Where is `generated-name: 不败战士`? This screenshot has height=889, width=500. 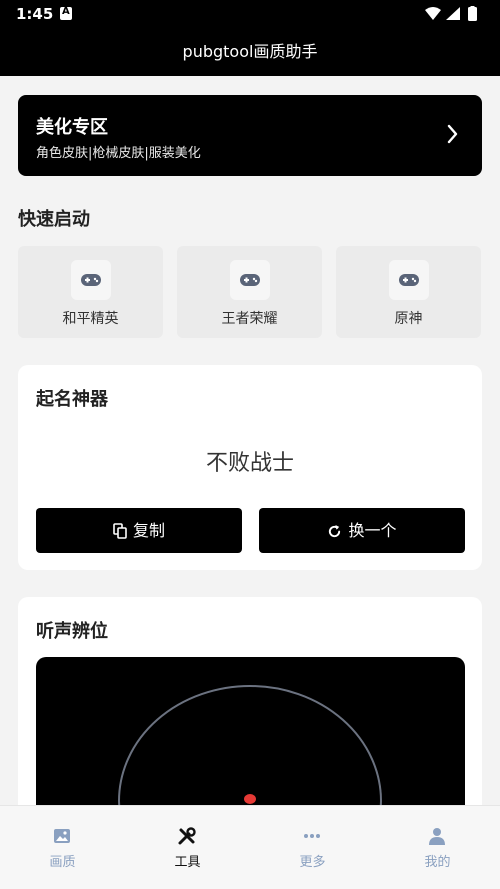 generated-name: 不败战士 is located at coordinates (249, 463).